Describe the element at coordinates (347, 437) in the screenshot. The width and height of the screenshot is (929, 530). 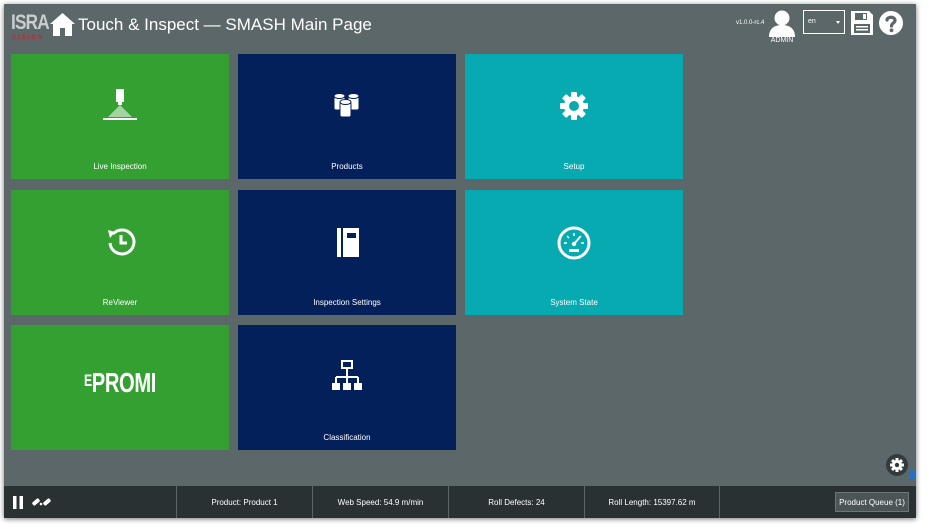
I see `tile-label: Classification` at that location.